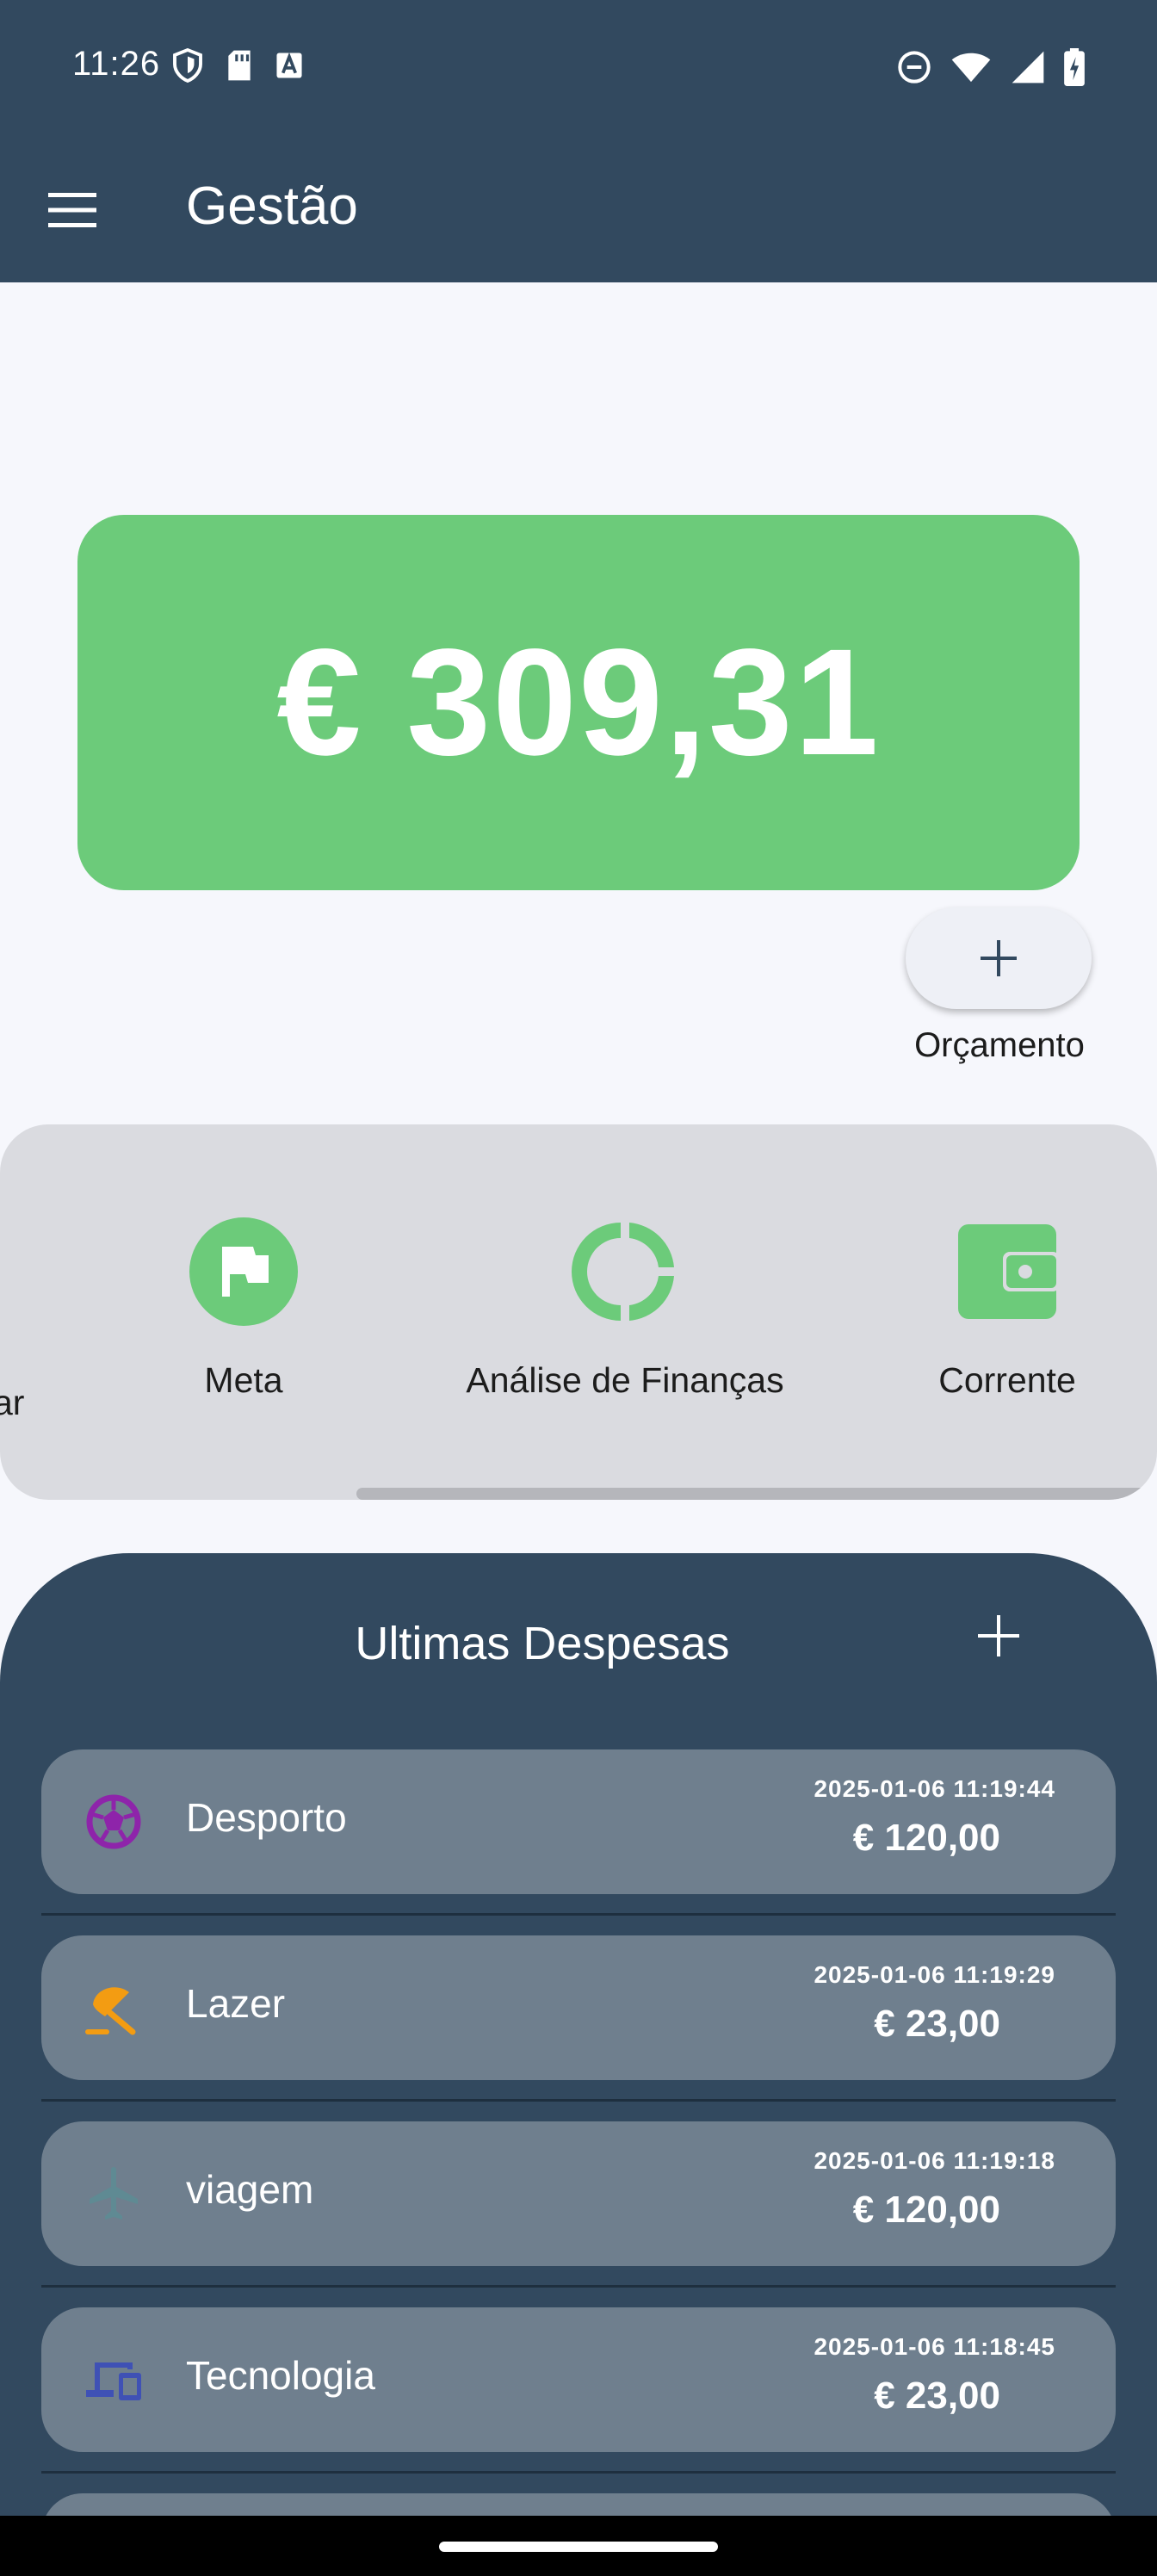 Image resolution: width=1157 pixels, height=2576 pixels. I want to click on balance-value: € 309,31, so click(579, 702).